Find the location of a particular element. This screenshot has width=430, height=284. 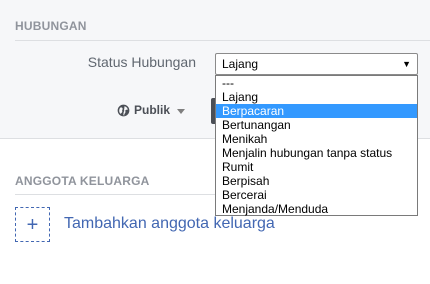

relationship-status-value: Lajang is located at coordinates (240, 64).